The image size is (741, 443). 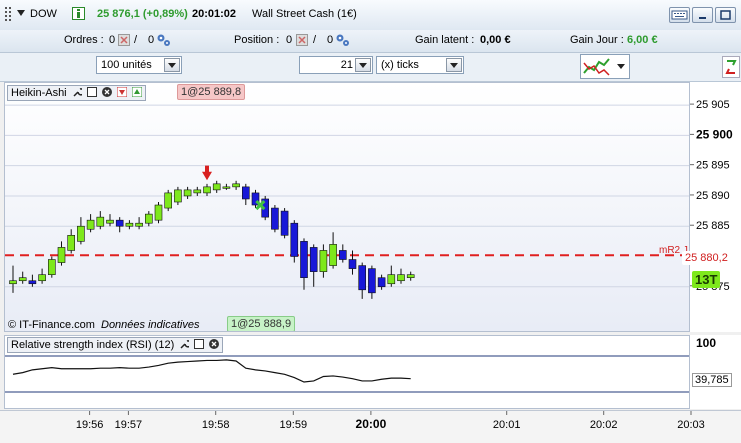 What do you see at coordinates (199, 344) in the screenshot?
I see `rsi-window-icon` at bounding box center [199, 344].